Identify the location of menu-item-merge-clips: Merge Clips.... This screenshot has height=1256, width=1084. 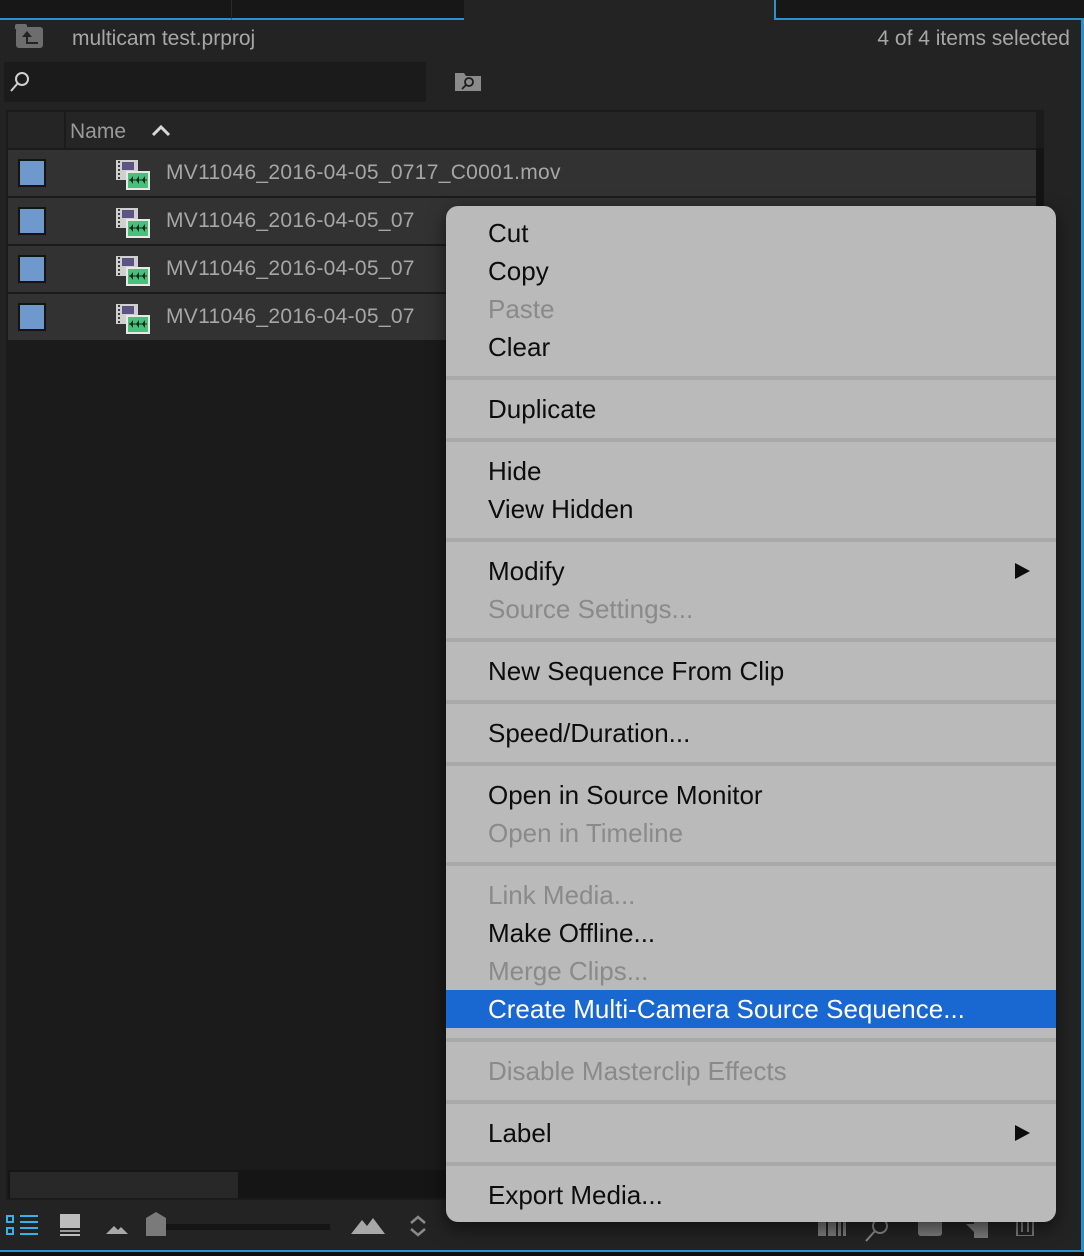
(751, 971).